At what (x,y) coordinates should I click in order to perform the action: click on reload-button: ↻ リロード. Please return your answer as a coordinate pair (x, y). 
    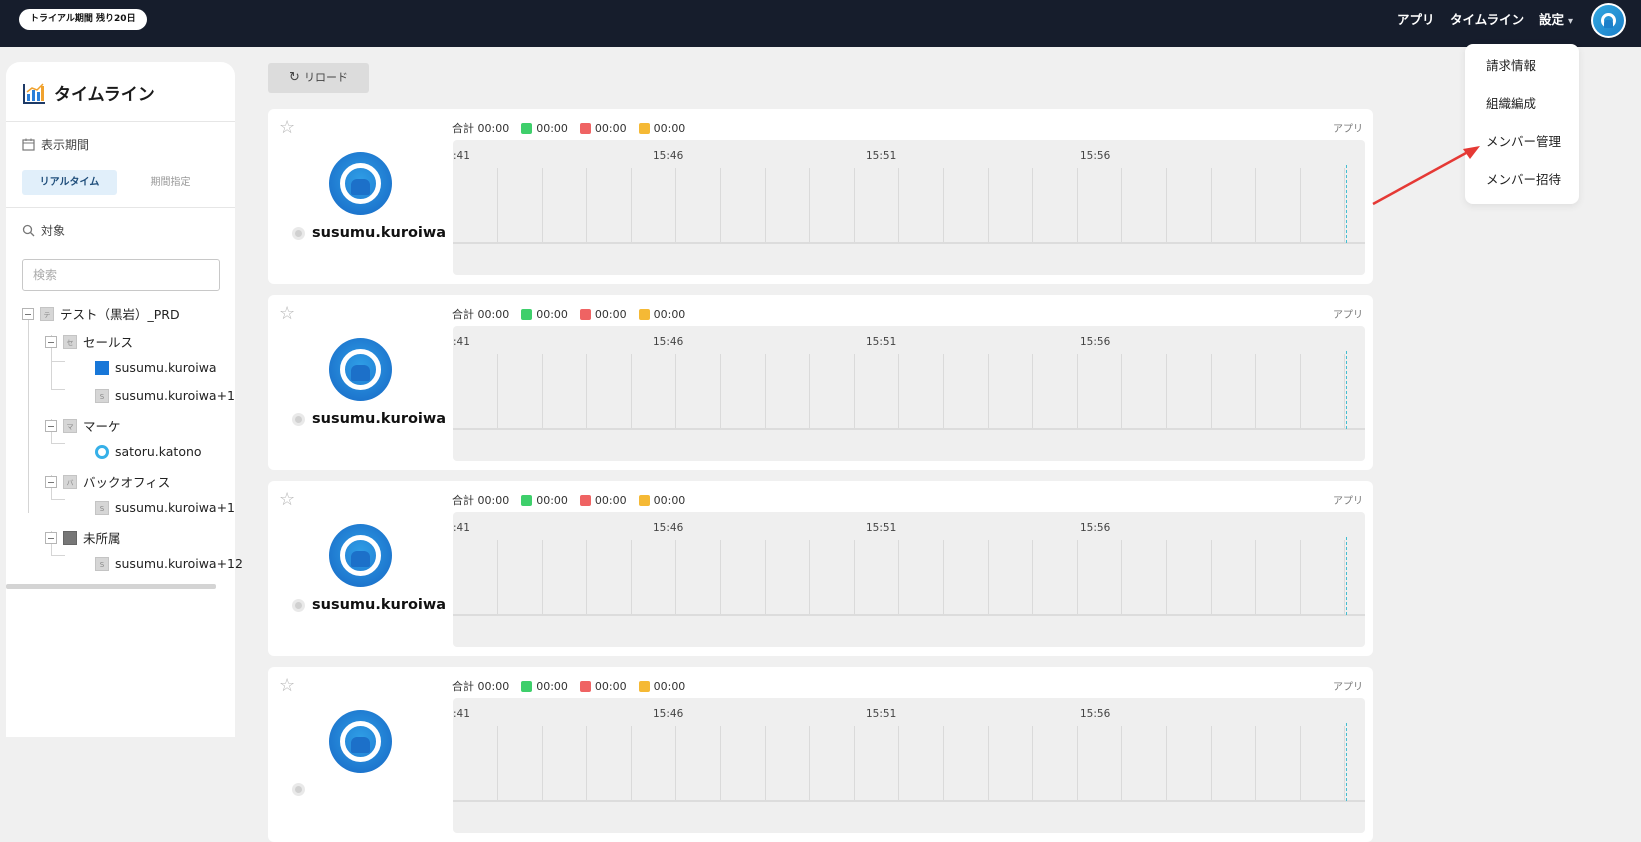
    Looking at the image, I should click on (318, 78).